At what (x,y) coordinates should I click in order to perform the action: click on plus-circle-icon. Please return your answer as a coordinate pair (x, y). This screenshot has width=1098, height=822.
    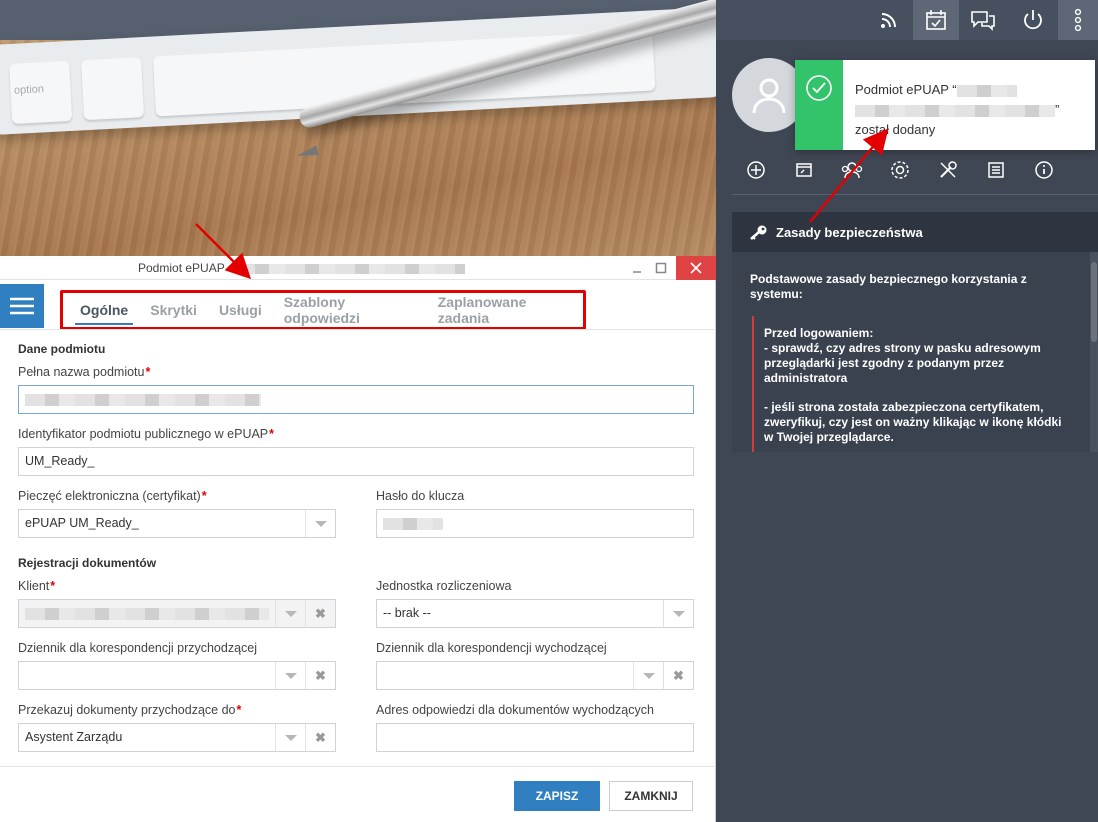
    Looking at the image, I should click on (756, 170).